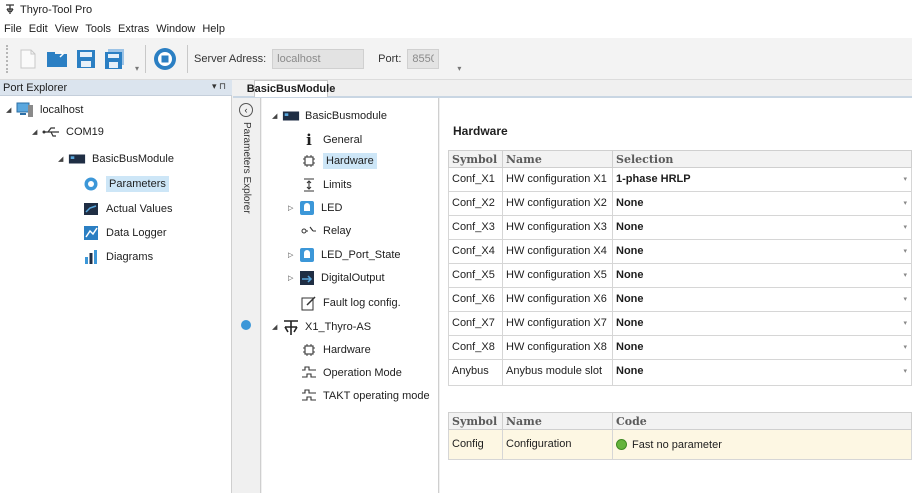  Describe the element at coordinates (246, 110) in the screenshot. I see `back-icon: ‹` at that location.